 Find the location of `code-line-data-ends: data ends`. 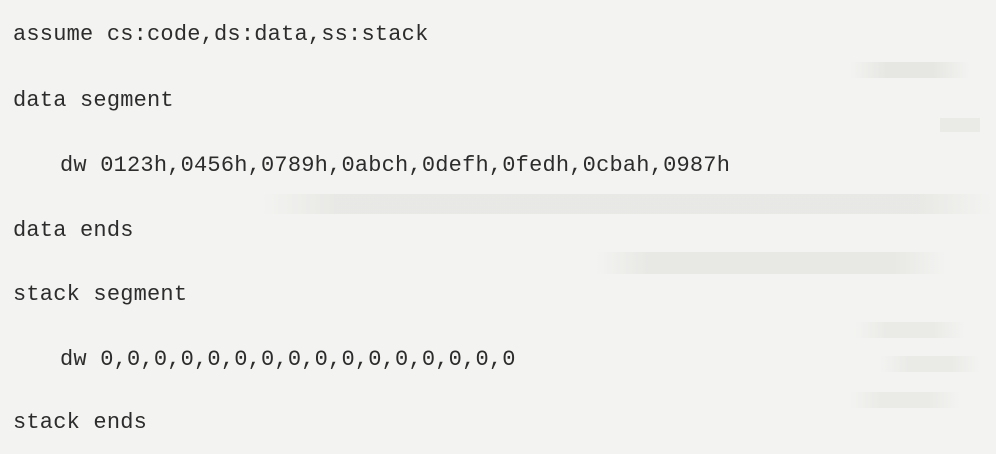

code-line-data-ends: data ends is located at coordinates (73, 230).